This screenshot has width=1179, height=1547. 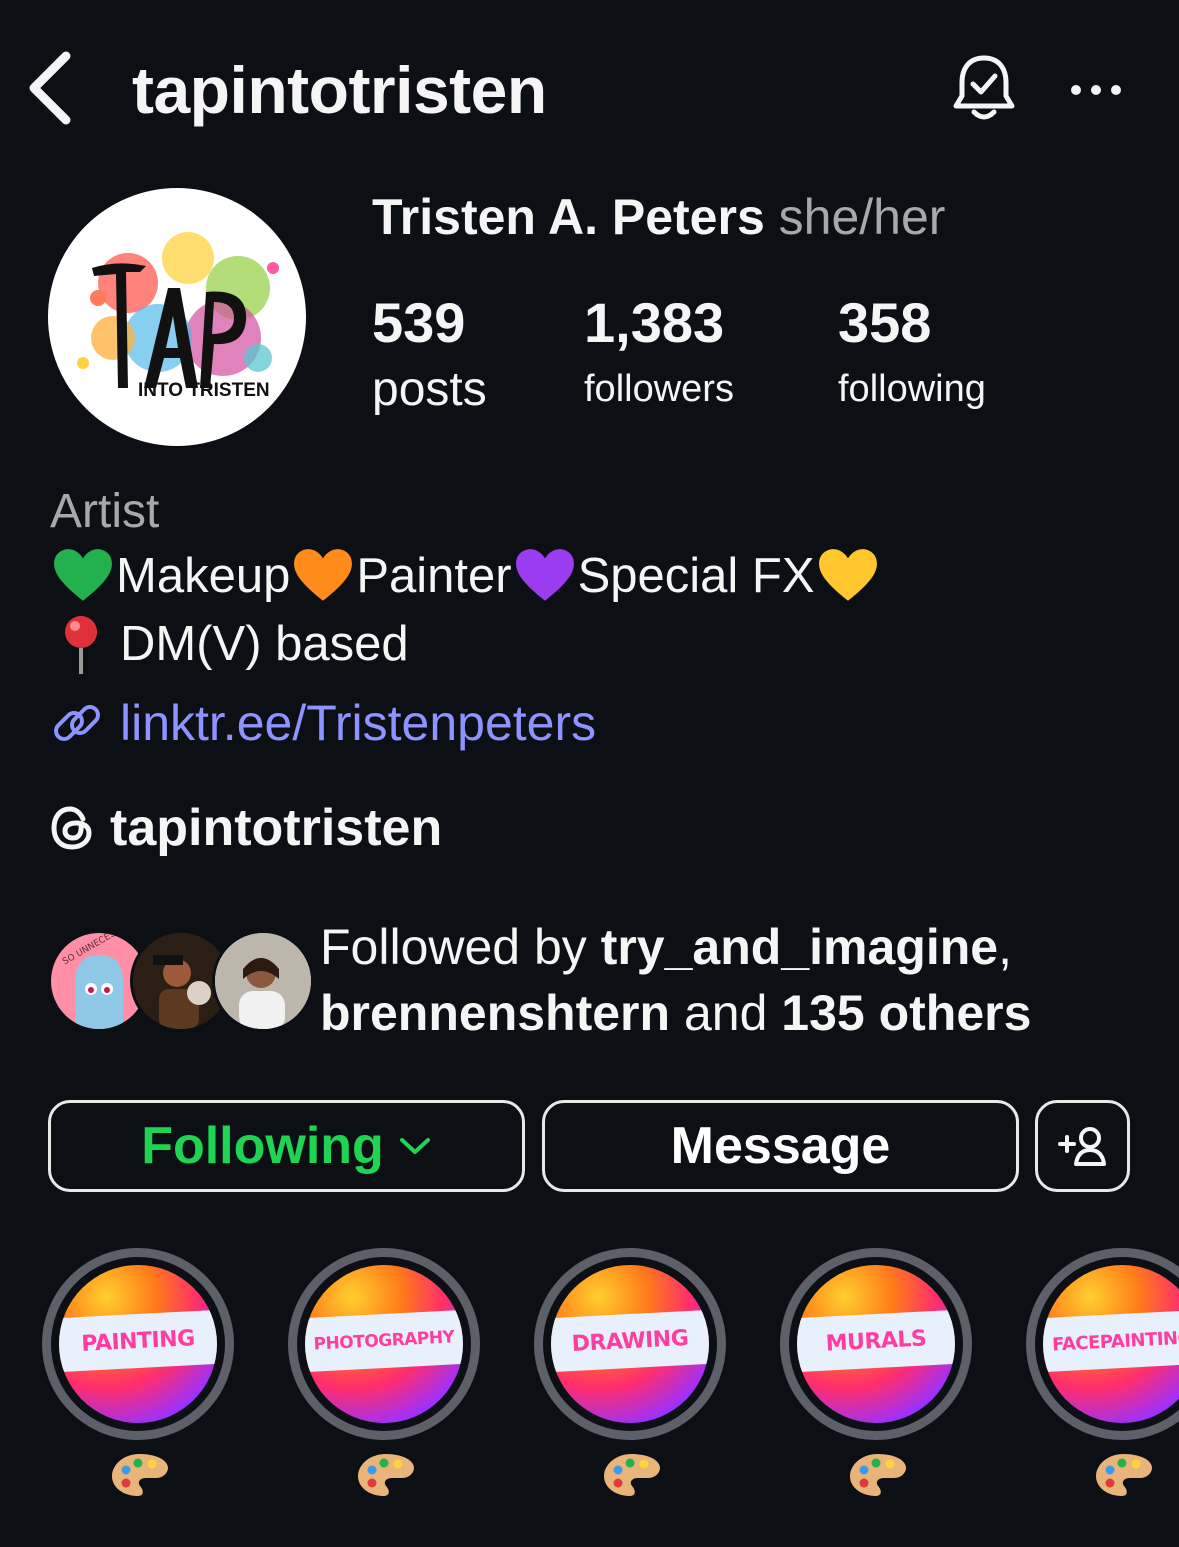 I want to click on highlight-murals: MURALS, so click(x=876, y=1344).